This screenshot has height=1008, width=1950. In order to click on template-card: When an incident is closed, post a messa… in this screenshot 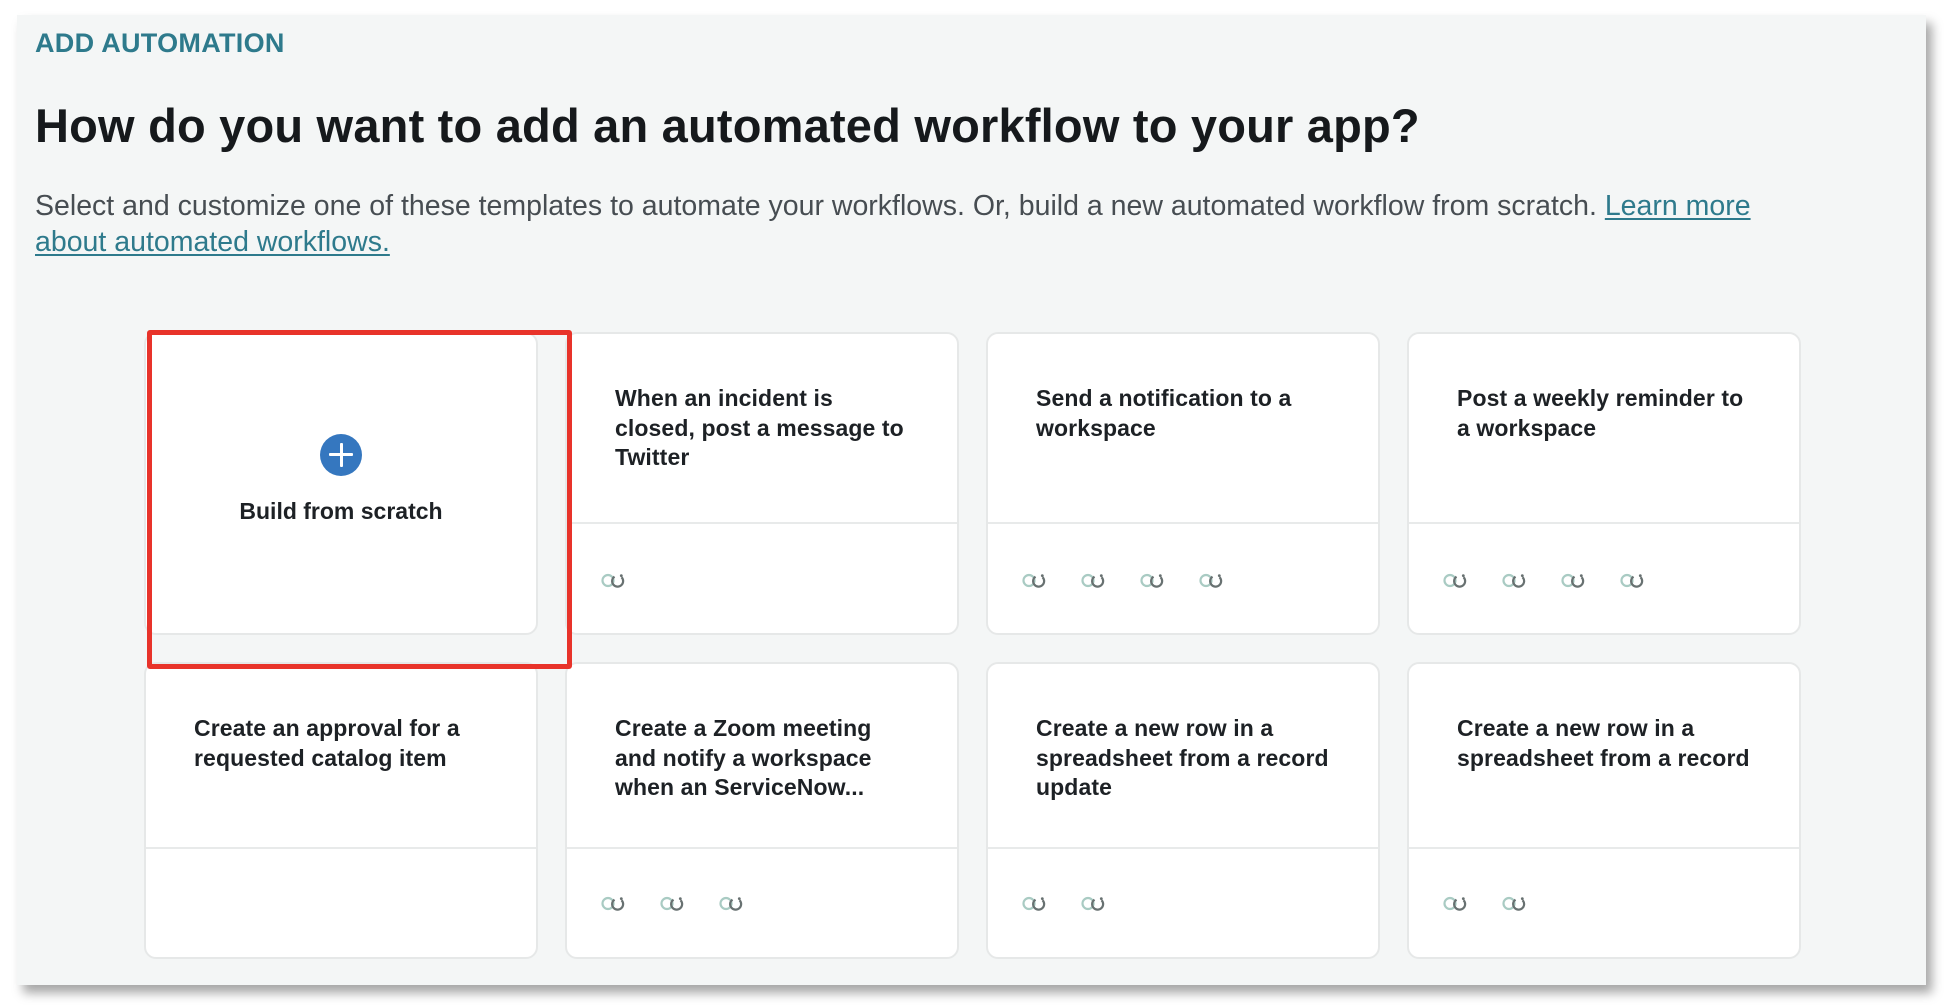, I will do `click(762, 483)`.